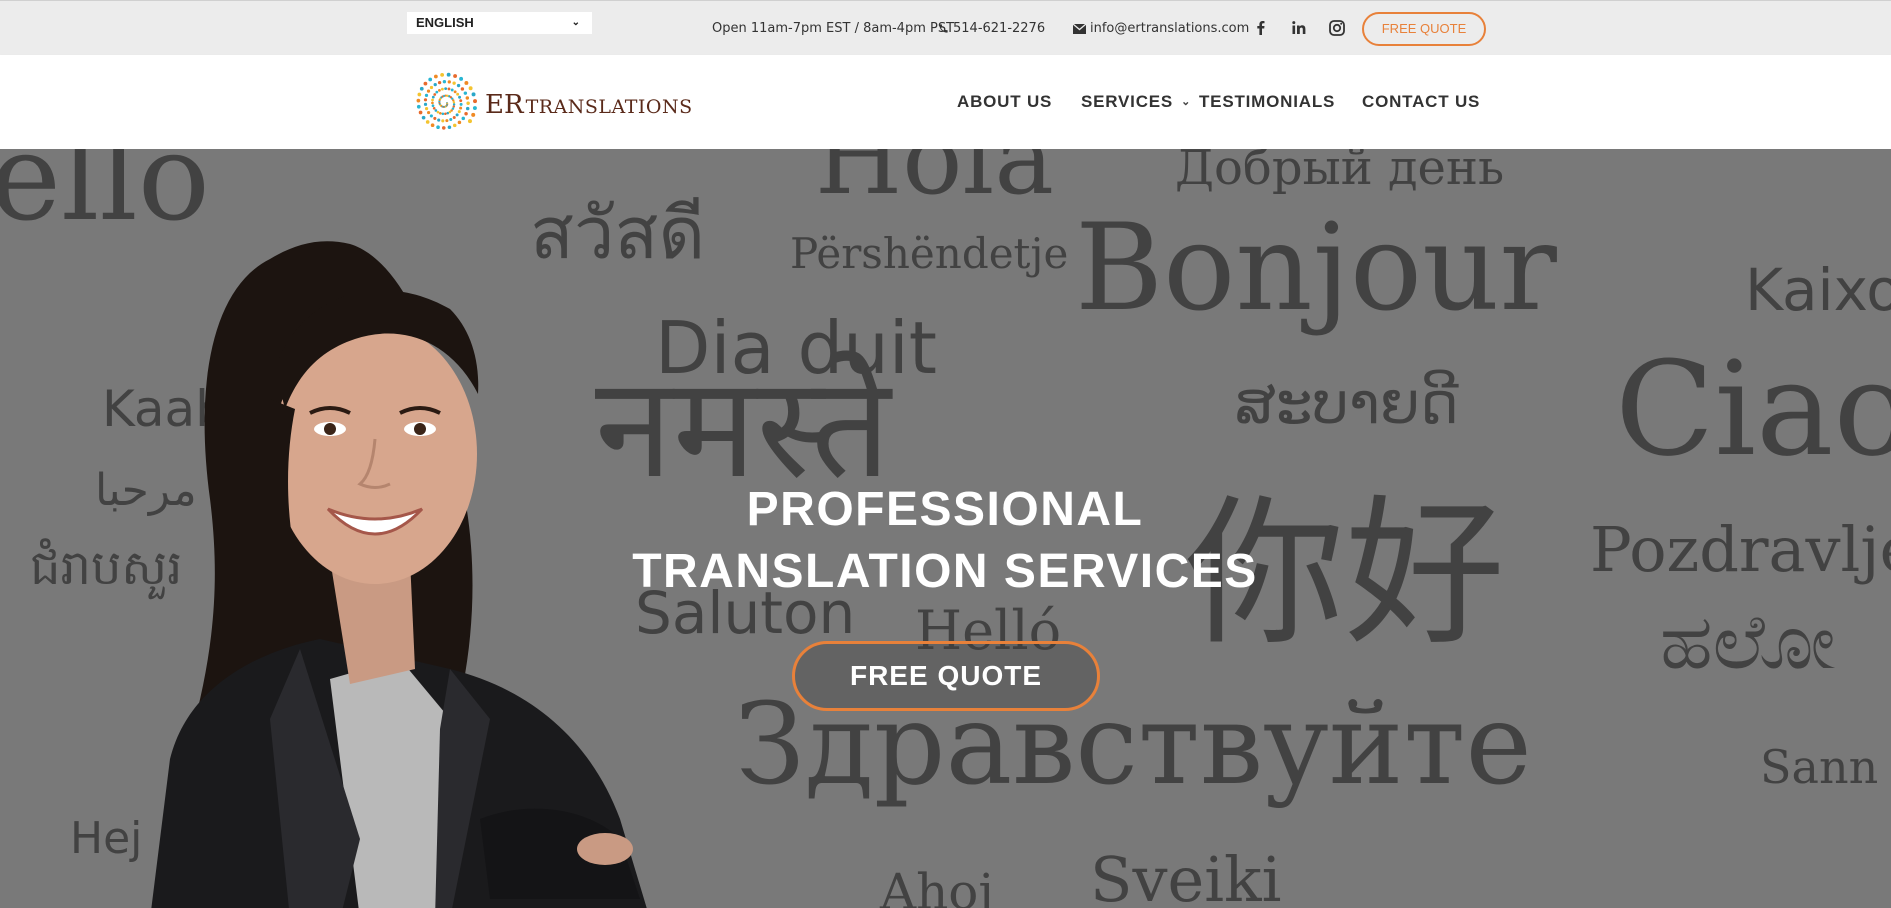 The width and height of the screenshot is (1891, 908). I want to click on nav-testimonials: TESTIMONIALS, so click(1267, 102).